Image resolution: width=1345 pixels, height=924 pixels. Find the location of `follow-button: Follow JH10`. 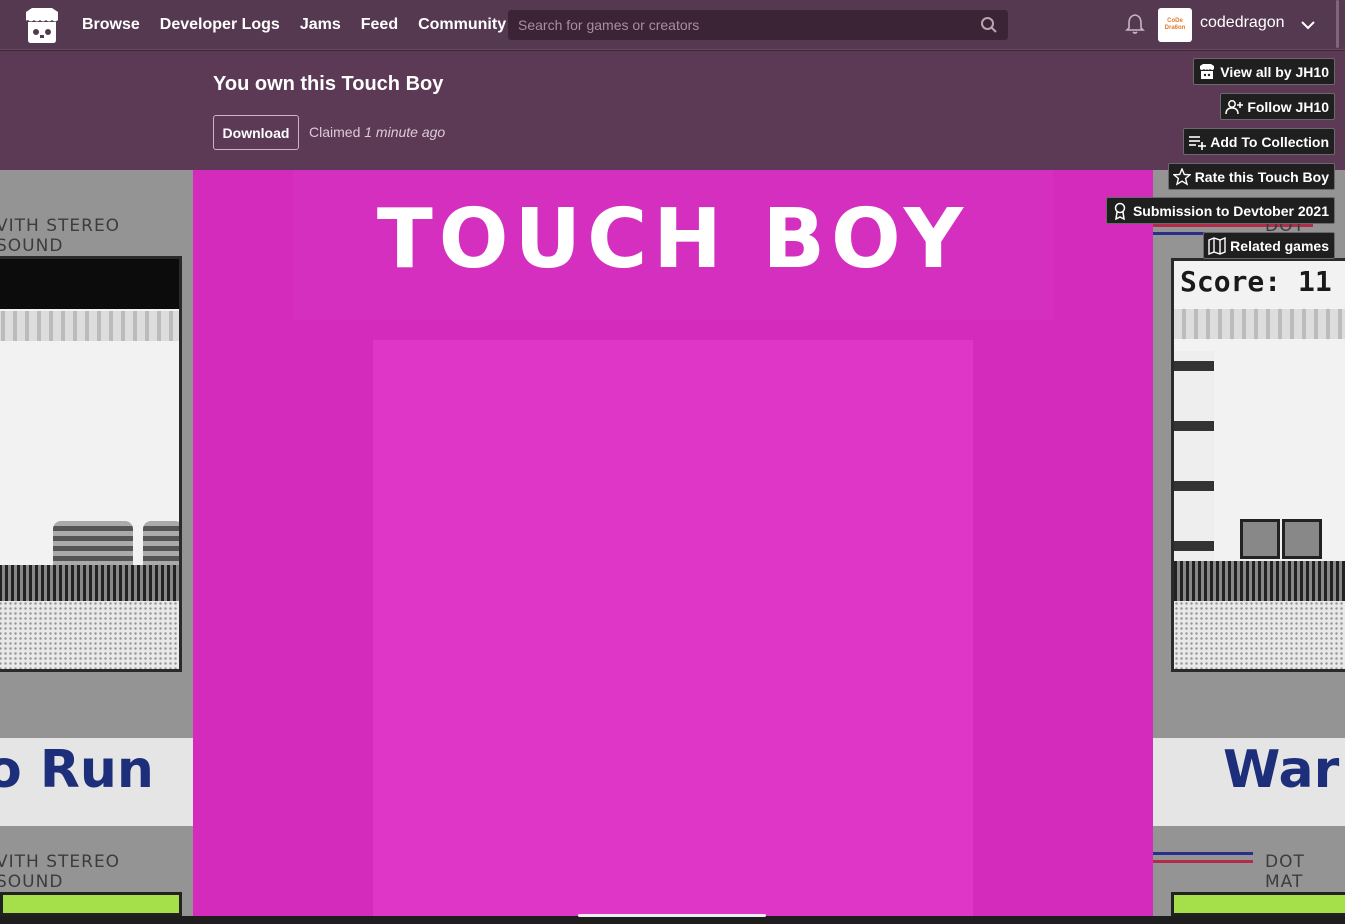

follow-button: Follow JH10 is located at coordinates (1277, 106).